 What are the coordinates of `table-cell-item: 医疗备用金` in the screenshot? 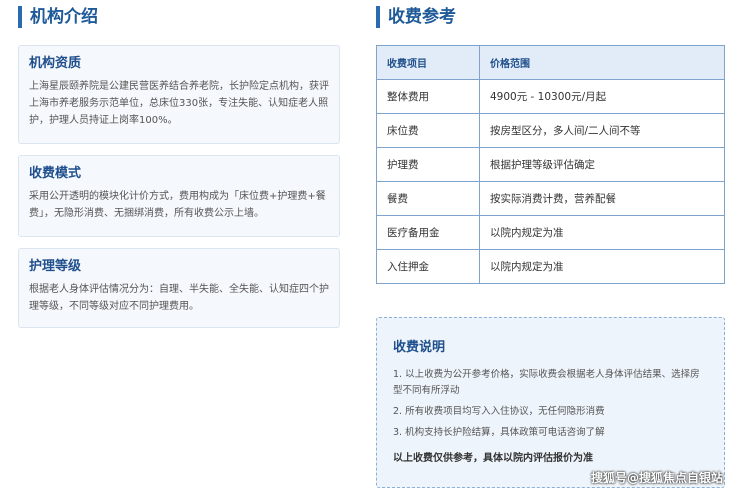 It's located at (428, 232).